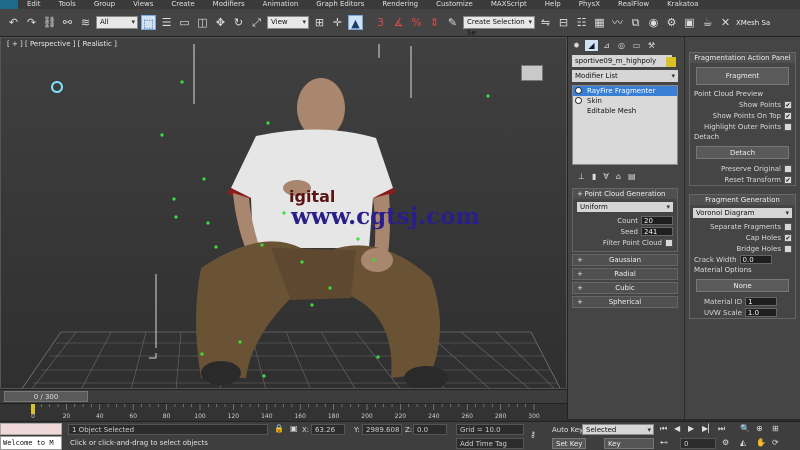 The height and width of the screenshot is (450, 800). I want to click on menu-modifiers: Modifiers, so click(229, 4).